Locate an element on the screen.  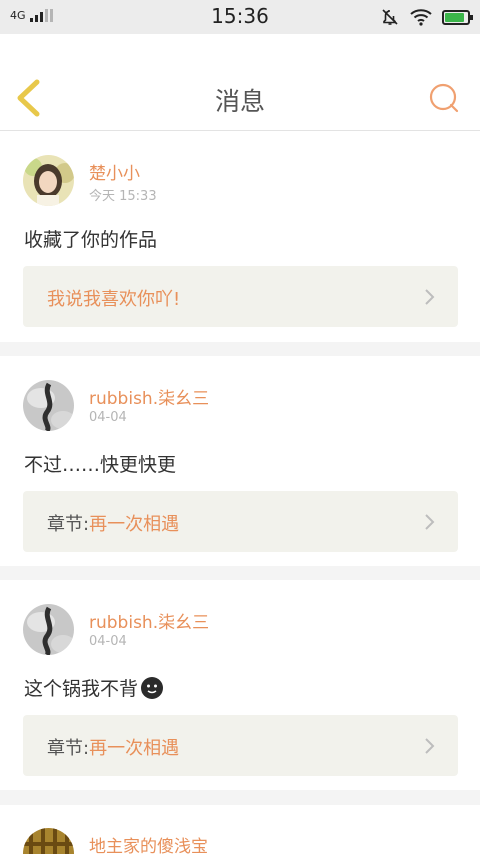
message-text: 这个锅我不背 is located at coordinates (81, 689).